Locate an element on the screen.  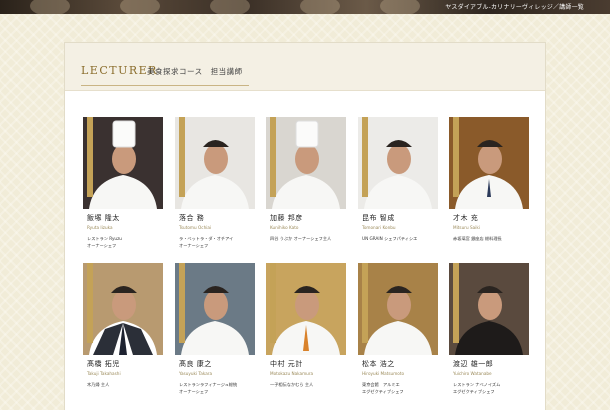
affiliation-line: 一子相伝なかむら 主人 is located at coordinates (292, 384).